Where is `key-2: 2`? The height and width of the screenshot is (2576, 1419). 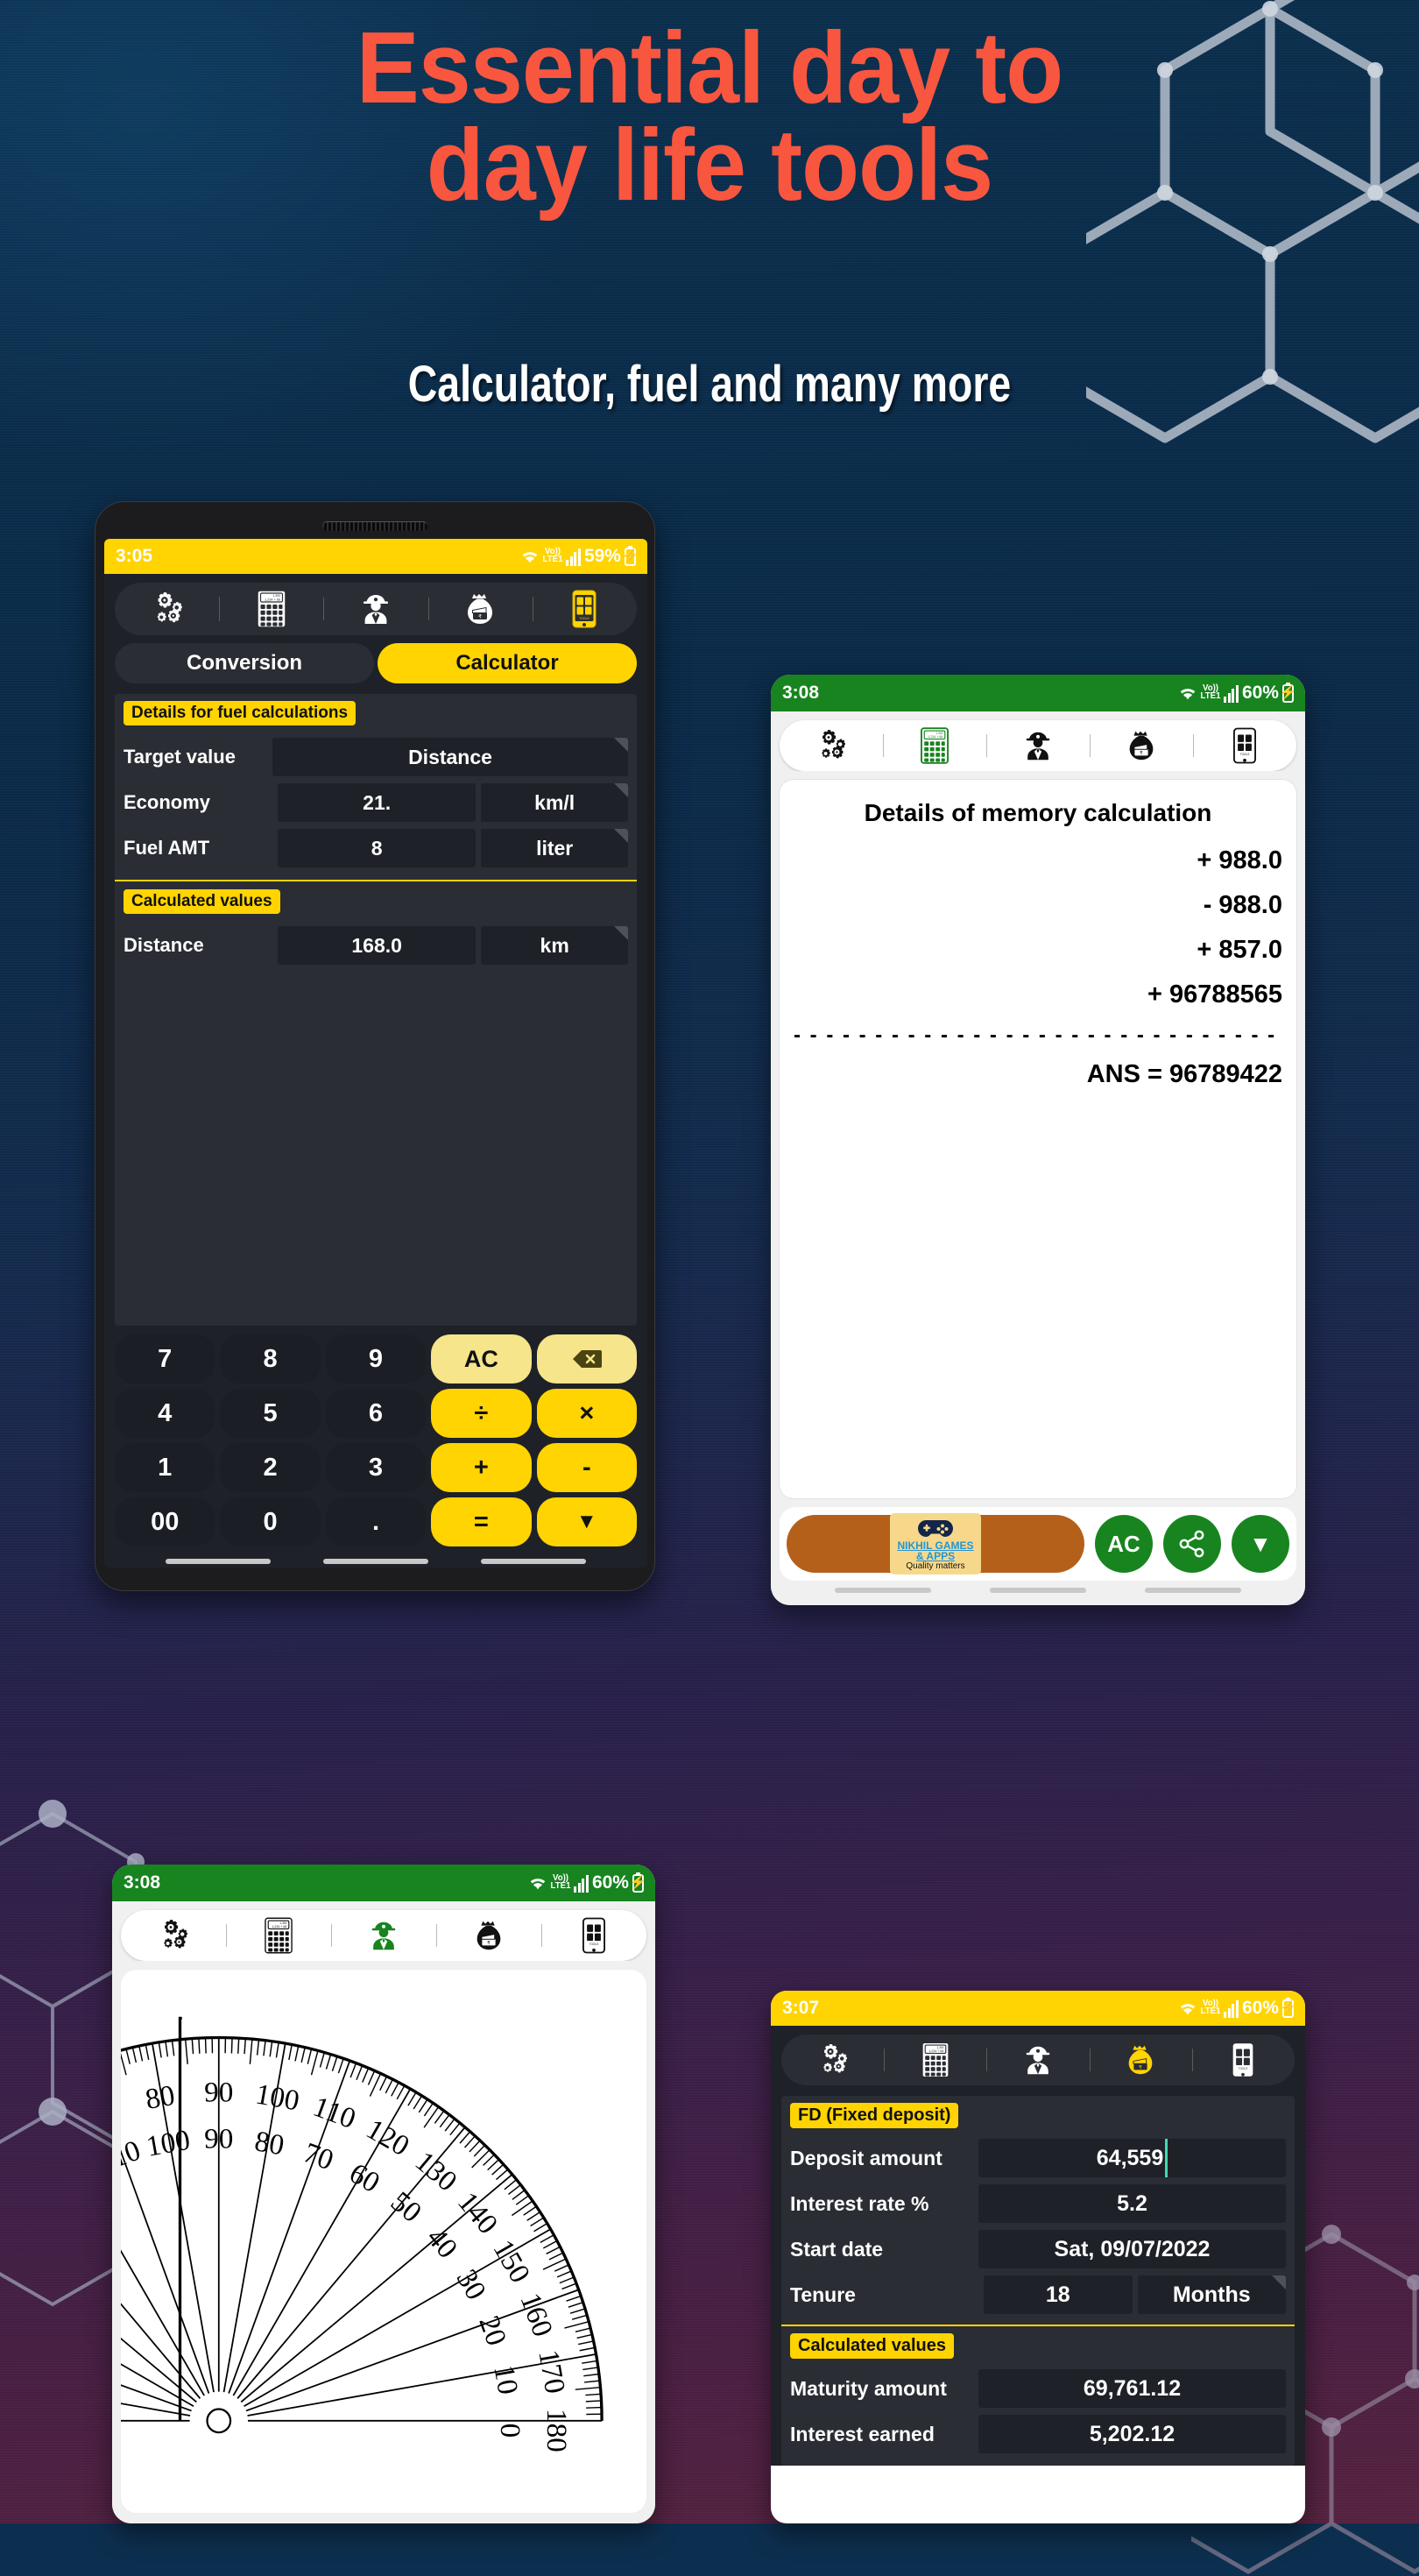 key-2: 2 is located at coordinates (270, 1467).